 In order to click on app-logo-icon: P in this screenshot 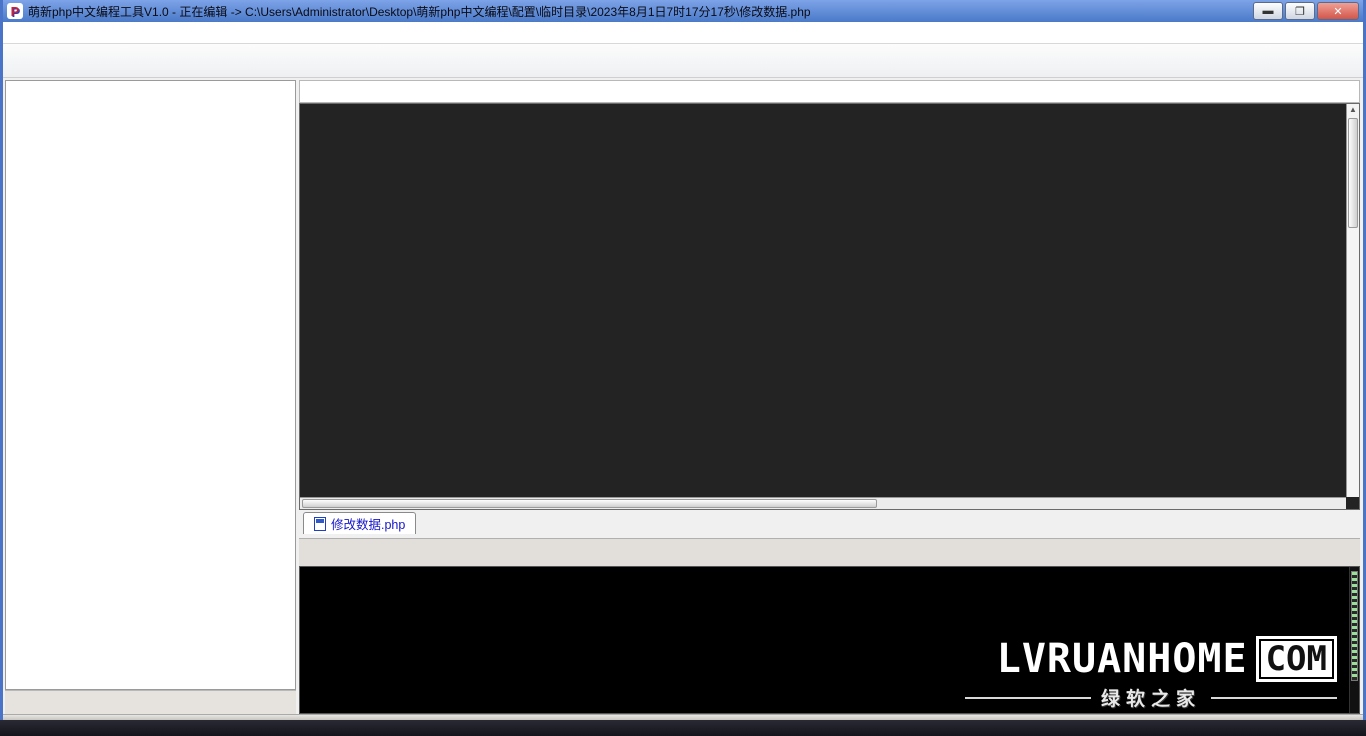, I will do `click(15, 11)`.